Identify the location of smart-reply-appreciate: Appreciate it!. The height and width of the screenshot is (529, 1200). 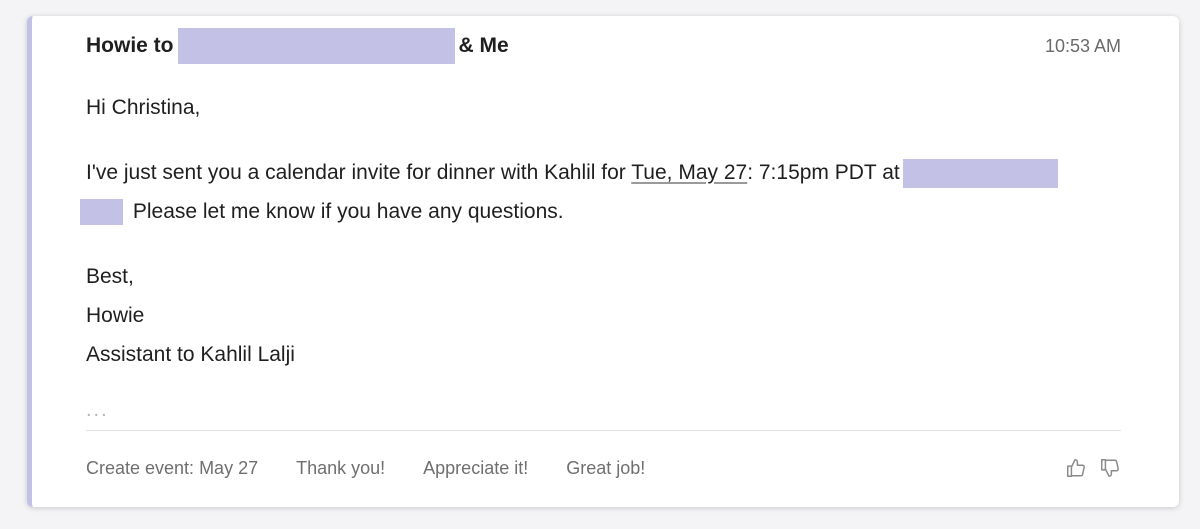
(475, 468).